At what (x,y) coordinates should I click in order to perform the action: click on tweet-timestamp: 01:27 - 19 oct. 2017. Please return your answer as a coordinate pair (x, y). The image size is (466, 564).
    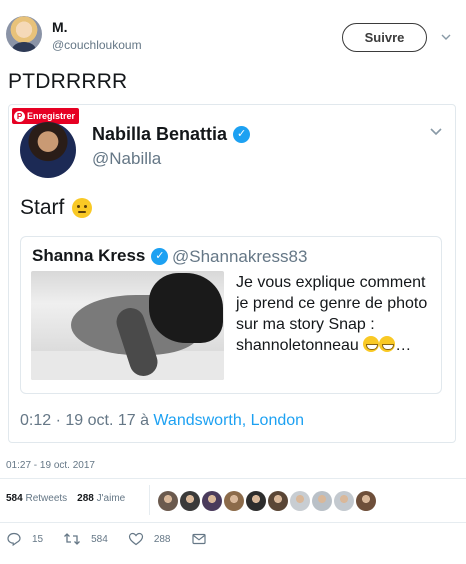
    Looking at the image, I should click on (50, 465).